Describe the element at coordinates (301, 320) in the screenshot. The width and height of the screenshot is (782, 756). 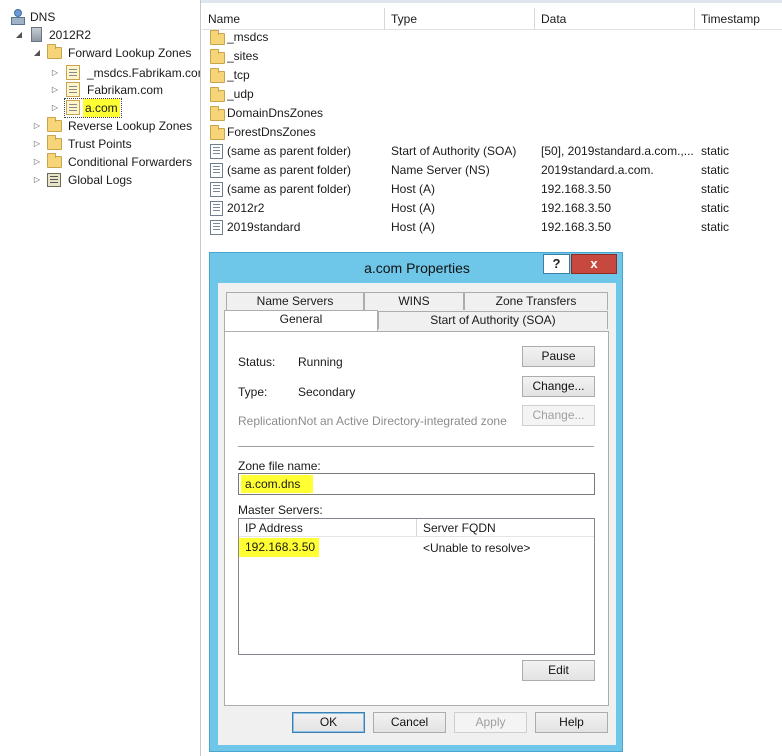
I see `tab-general: General` at that location.